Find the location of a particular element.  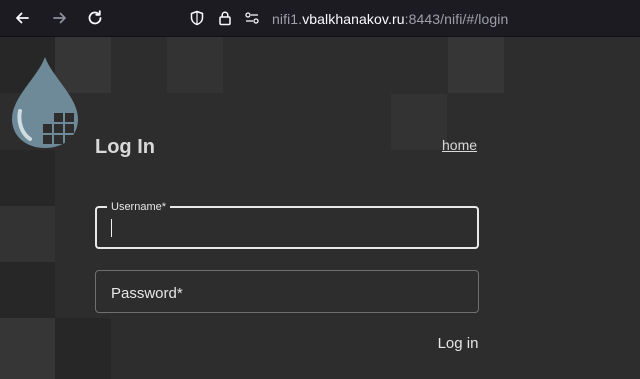

username-label: Username* is located at coordinates (139, 207).